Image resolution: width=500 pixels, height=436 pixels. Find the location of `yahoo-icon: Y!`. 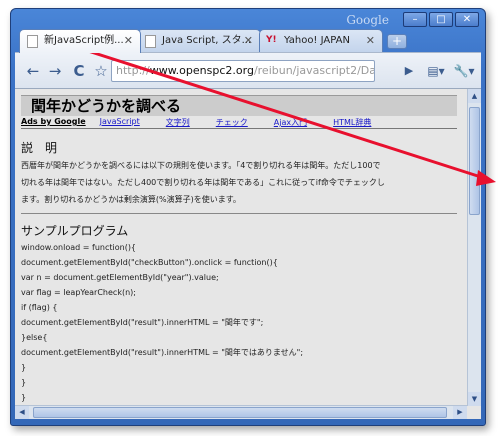

yahoo-icon: Y! is located at coordinates (271, 40).